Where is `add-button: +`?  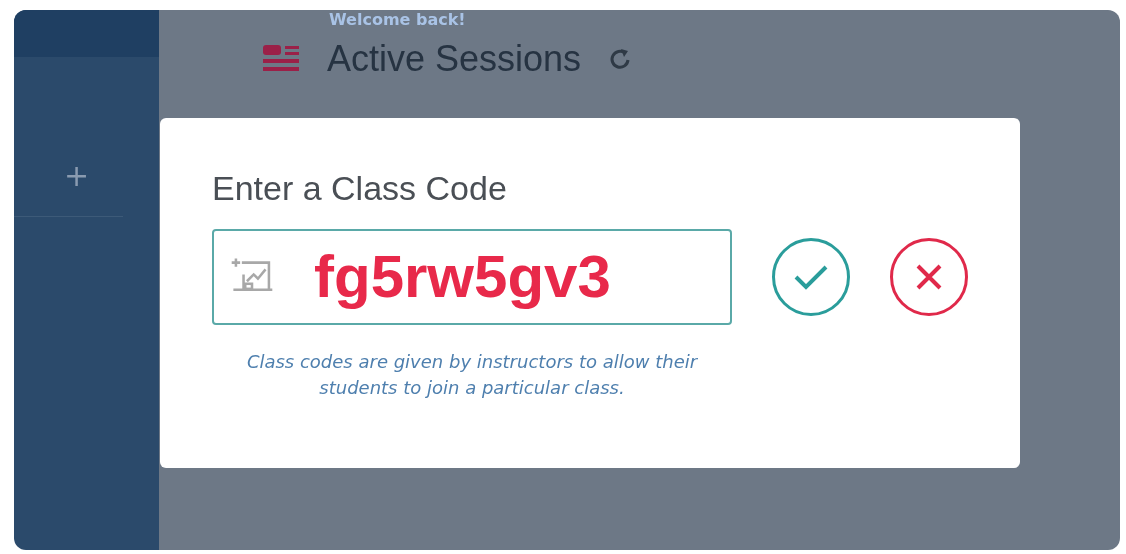
add-button: + is located at coordinates (76, 176).